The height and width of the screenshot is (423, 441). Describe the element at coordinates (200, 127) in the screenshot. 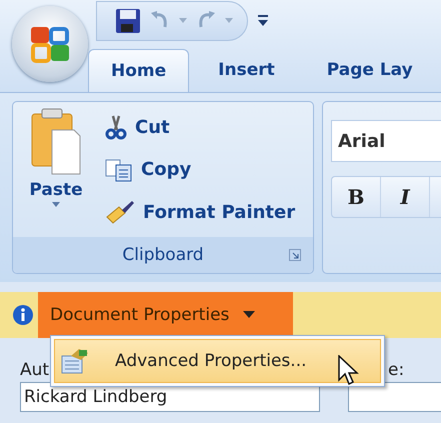

I see `command-button: Cut` at that location.